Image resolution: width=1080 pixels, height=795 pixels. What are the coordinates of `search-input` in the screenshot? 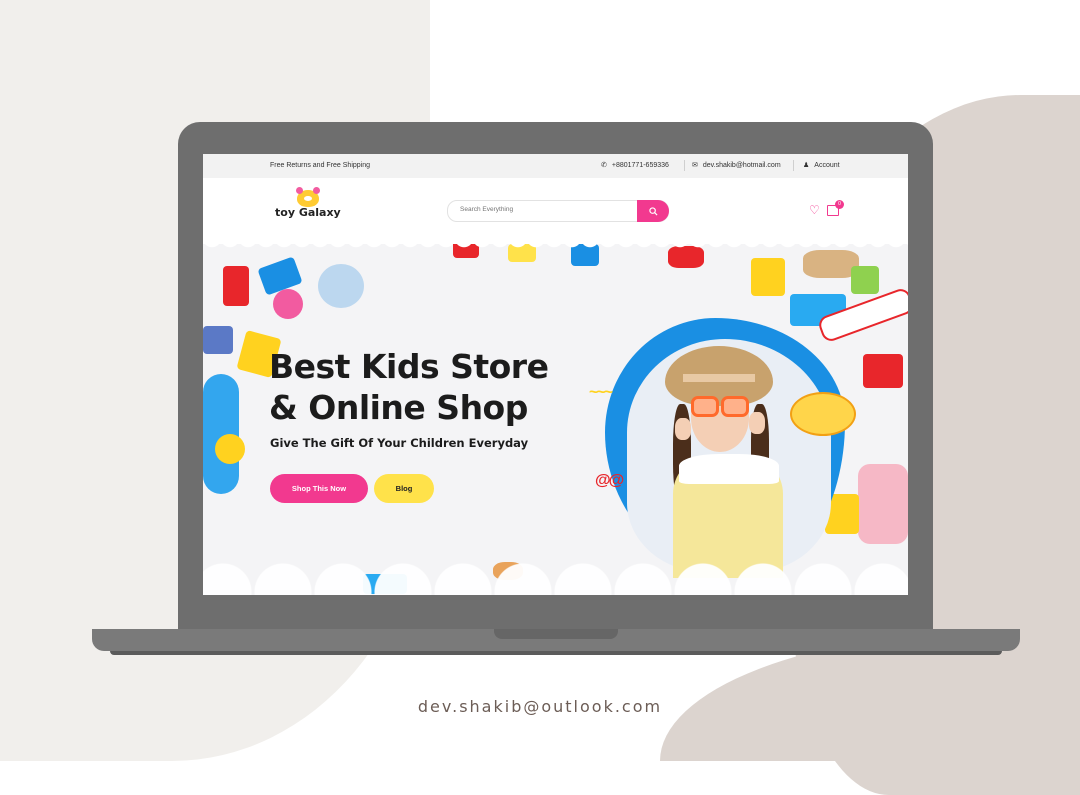 It's located at (545, 209).